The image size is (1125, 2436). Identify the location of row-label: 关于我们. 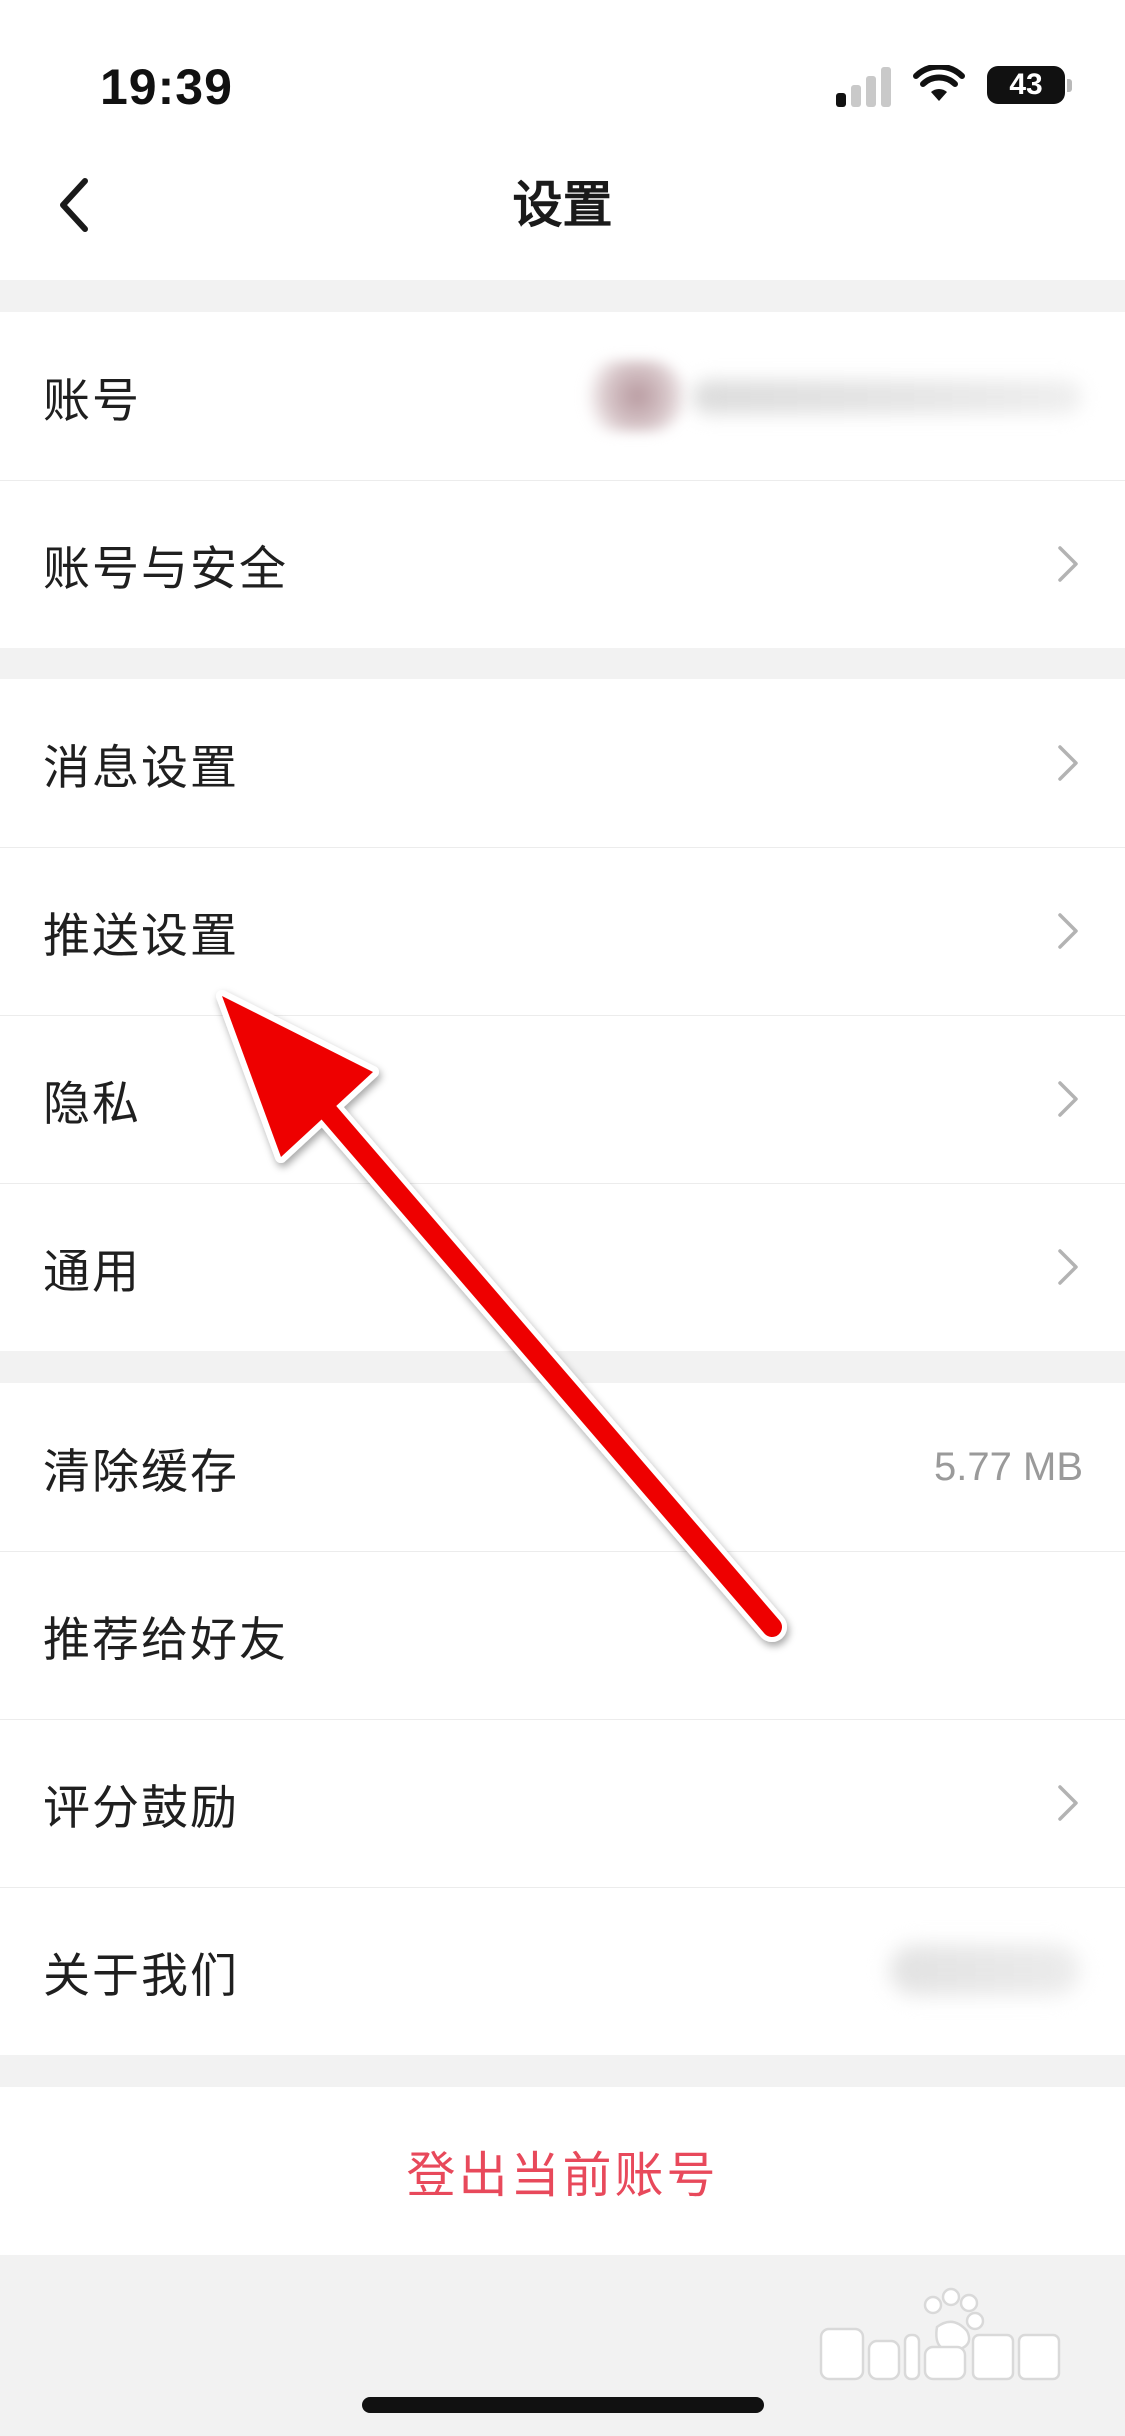
(141, 1976).